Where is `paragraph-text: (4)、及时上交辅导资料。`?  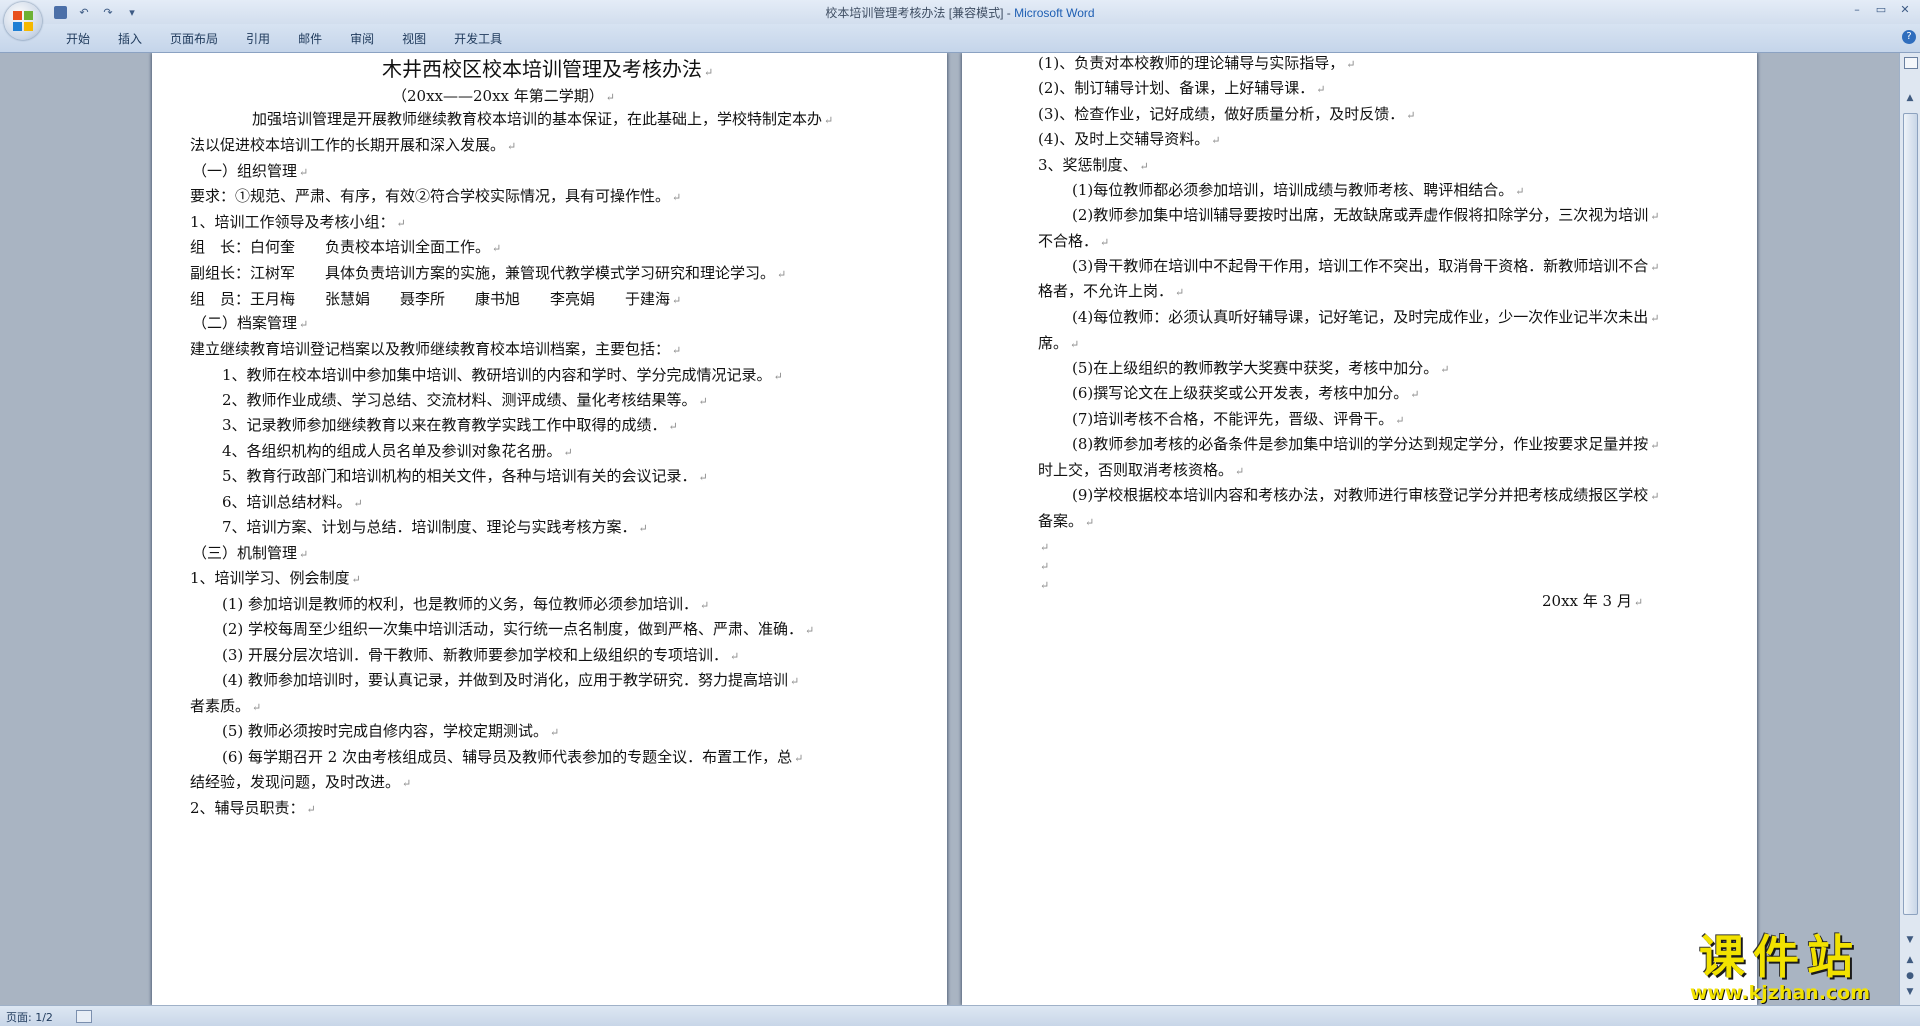 paragraph-text: (4)、及时上交辅导资料。 is located at coordinates (1124, 139).